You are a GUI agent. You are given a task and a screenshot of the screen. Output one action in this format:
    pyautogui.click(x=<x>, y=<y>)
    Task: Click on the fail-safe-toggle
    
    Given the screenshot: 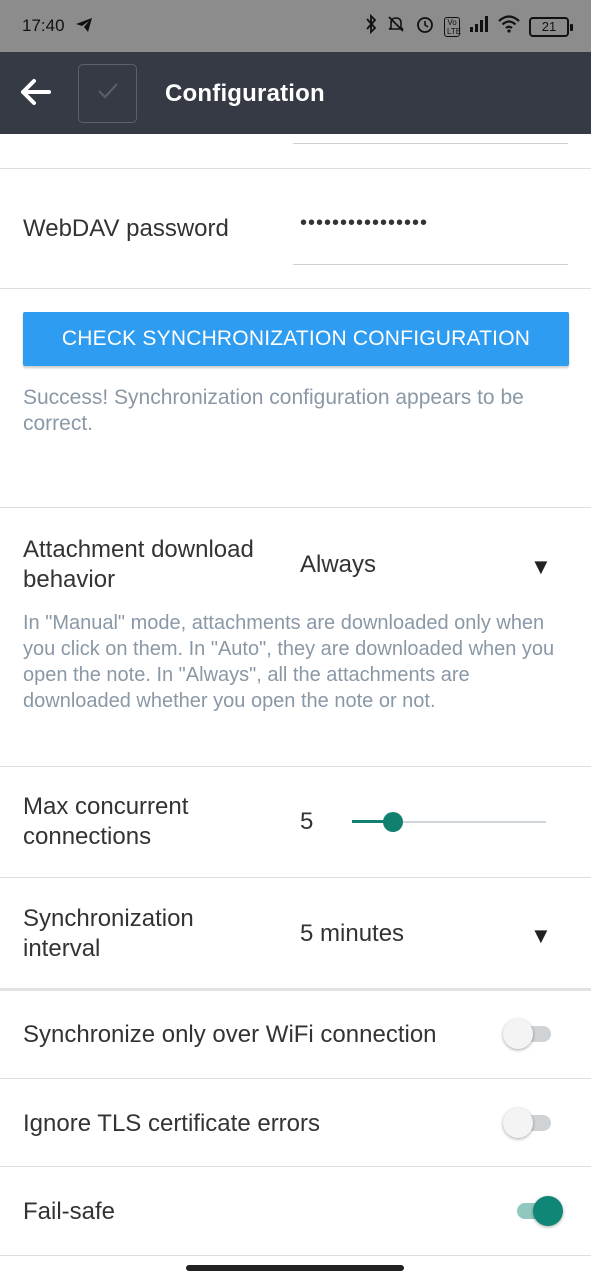 What is the action you would take?
    pyautogui.click(x=539, y=1211)
    